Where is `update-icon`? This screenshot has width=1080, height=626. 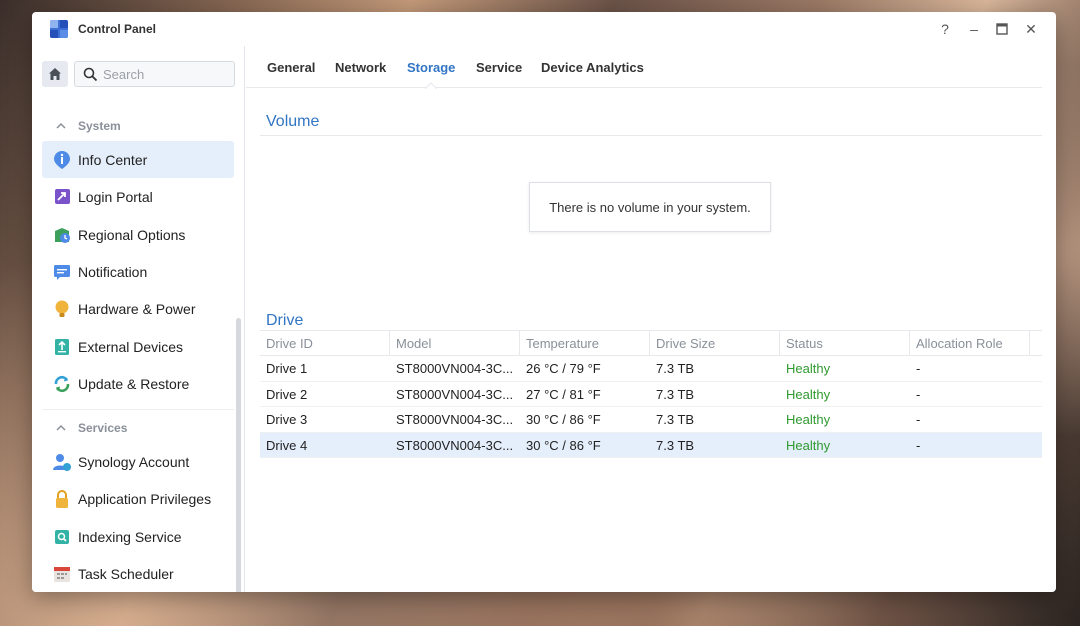
update-icon is located at coordinates (62, 384).